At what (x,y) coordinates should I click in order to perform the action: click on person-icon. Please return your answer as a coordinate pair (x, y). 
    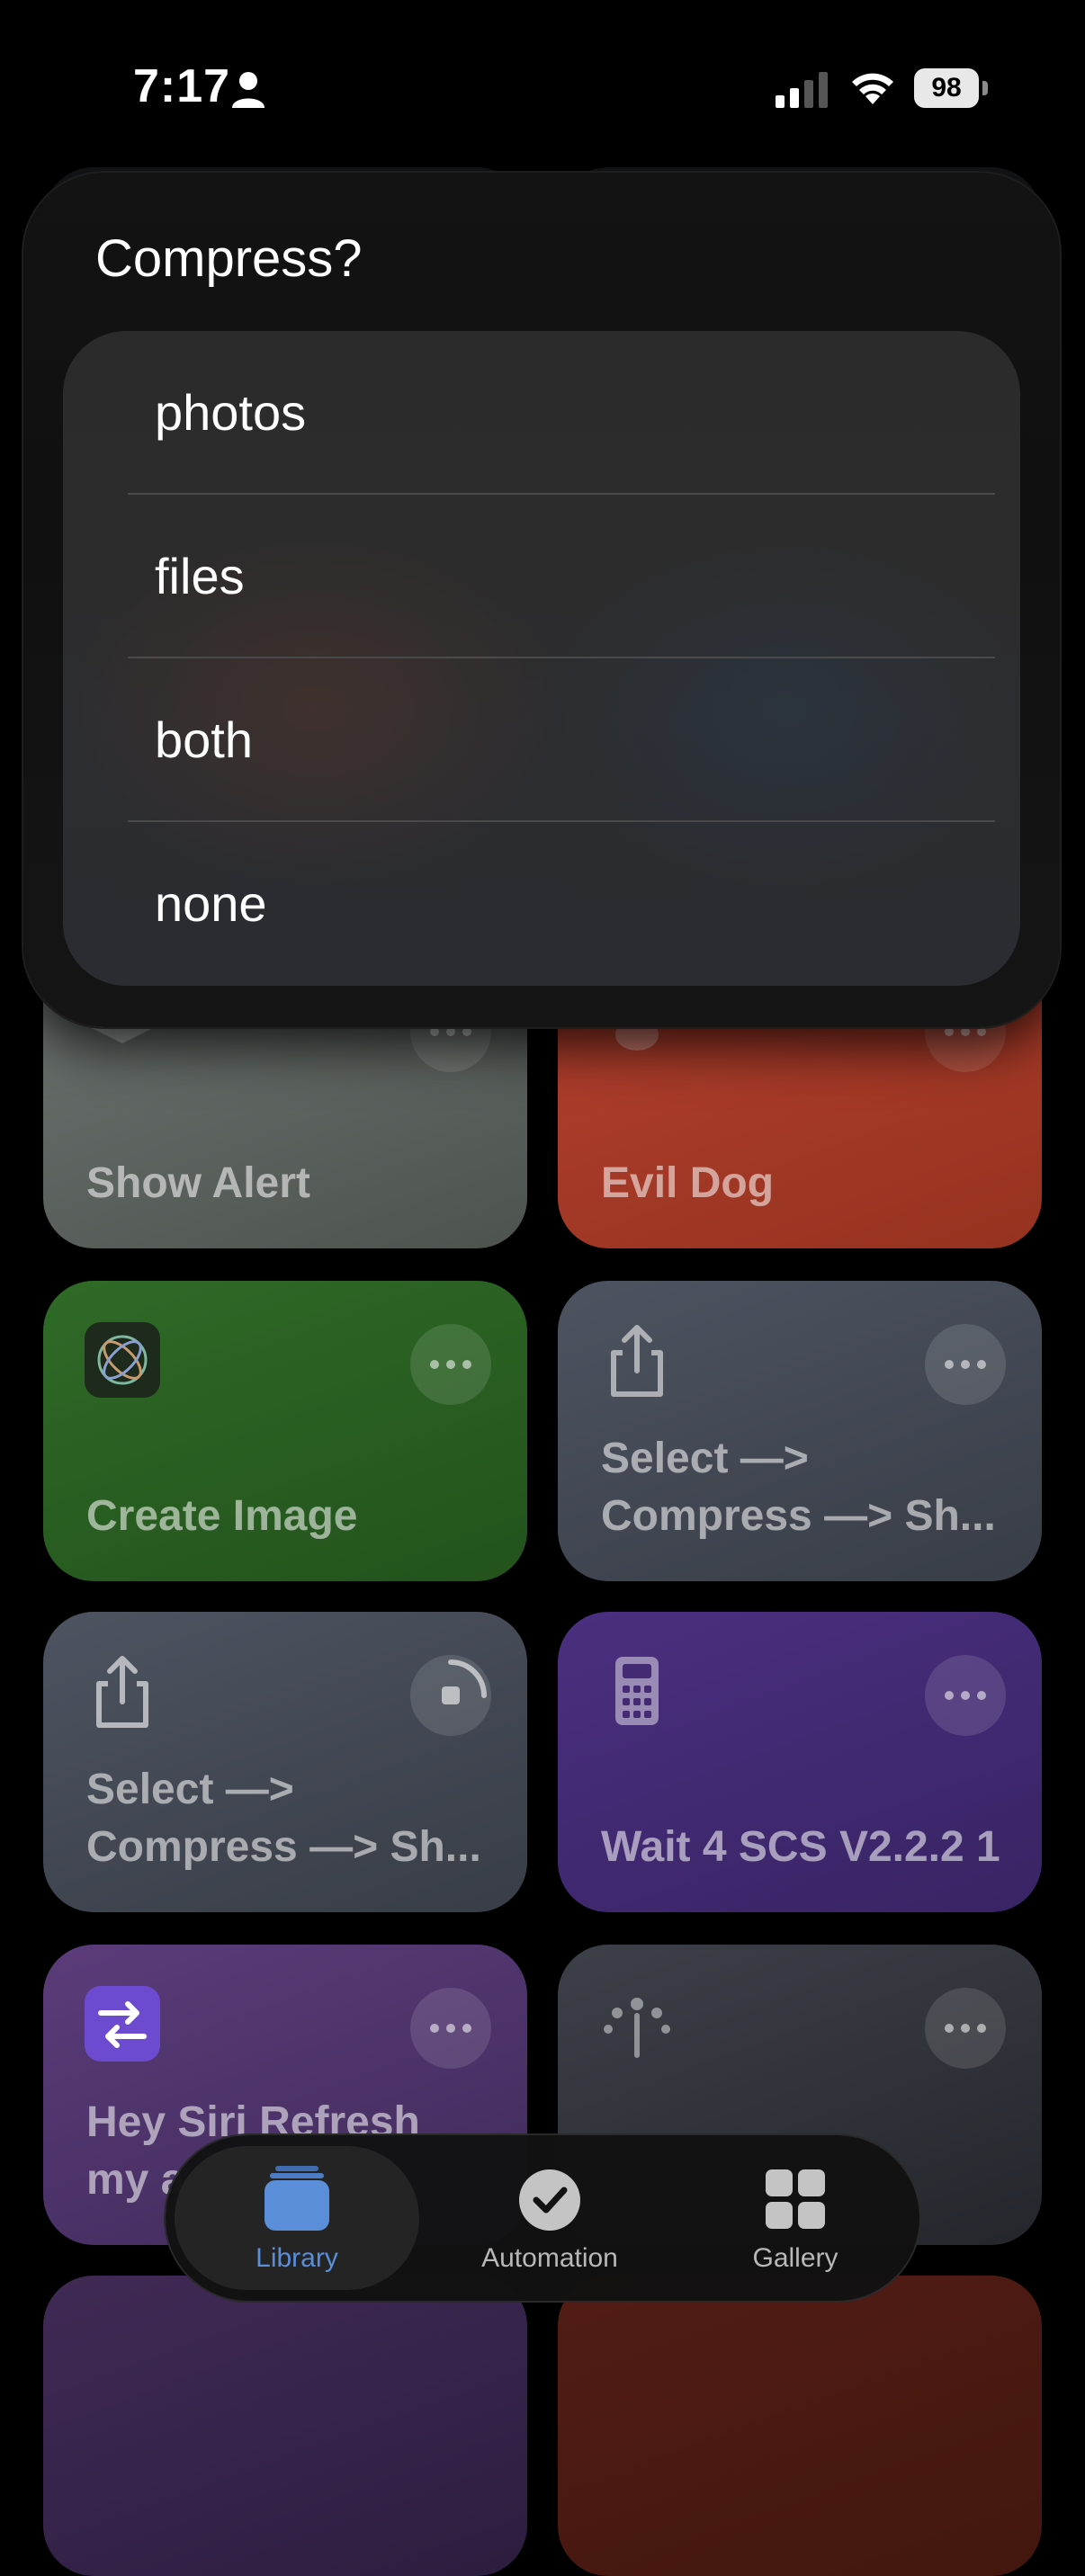
    Looking at the image, I should click on (248, 90).